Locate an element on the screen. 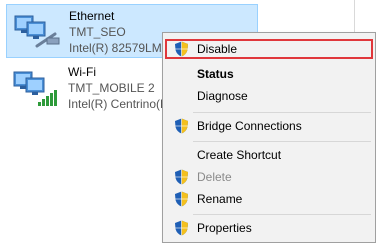 Image resolution: width=376 pixels, height=243 pixels. connection-network: TMT_MOBILE 2 is located at coordinates (111, 88).